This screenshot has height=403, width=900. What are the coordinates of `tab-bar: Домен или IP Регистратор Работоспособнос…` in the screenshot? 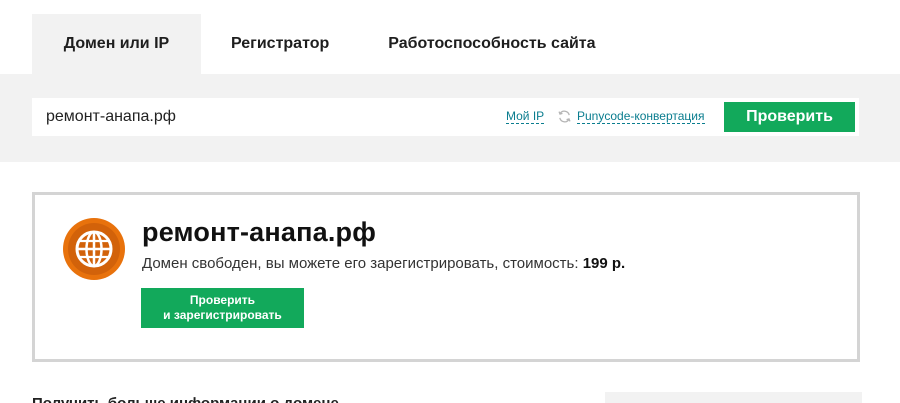 It's located at (314, 44).